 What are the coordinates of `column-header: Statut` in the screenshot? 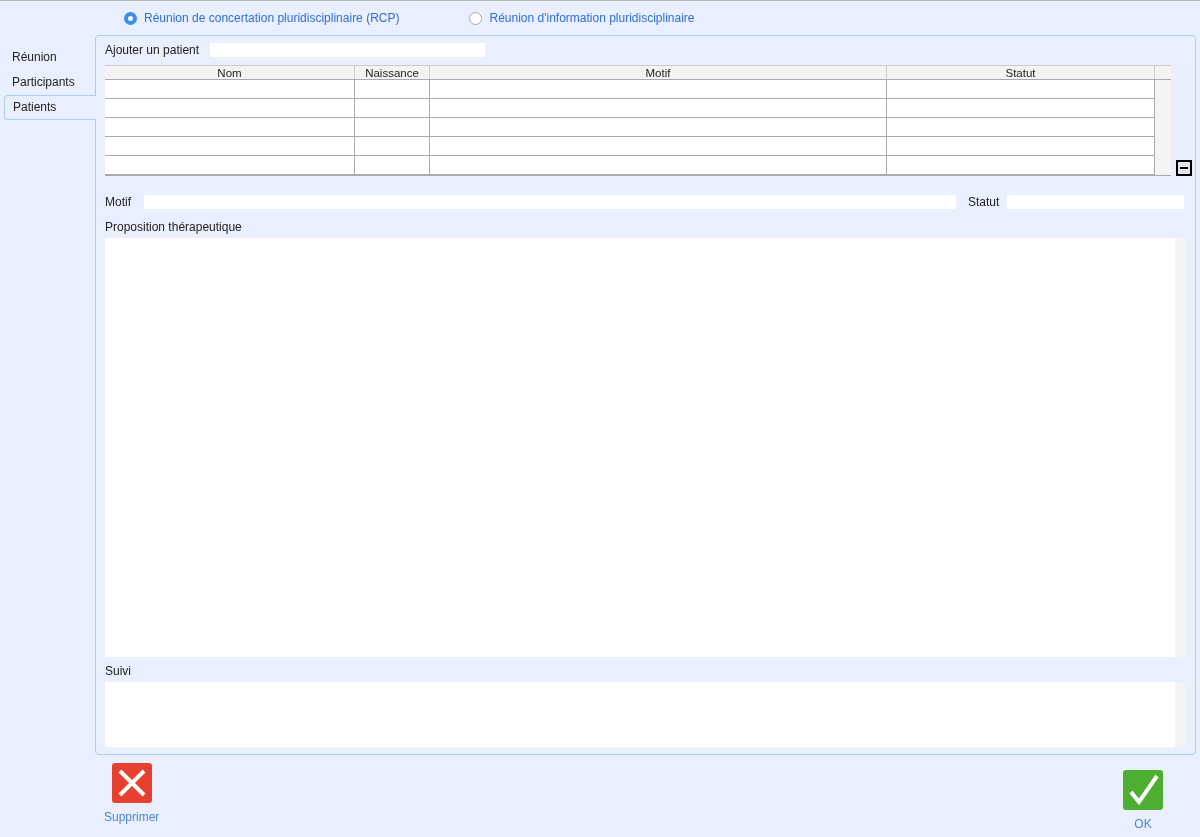 It's located at (1021, 72).